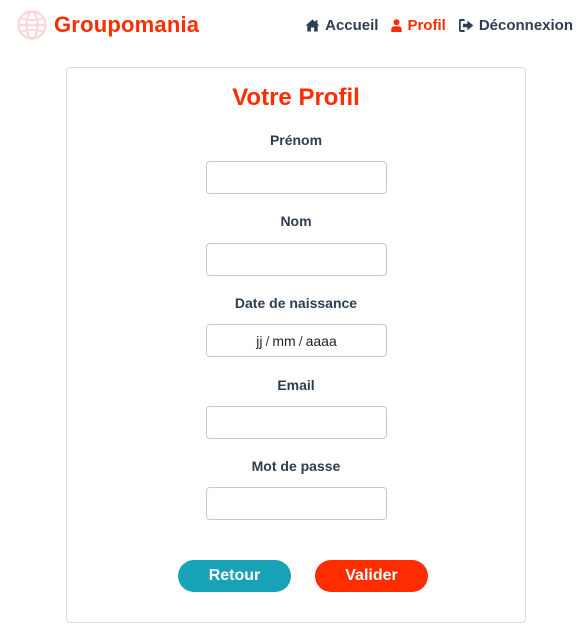 The width and height of the screenshot is (586, 642). Describe the element at coordinates (293, 25) in the screenshot. I see `top-navbar: Groupomania Accueil Profil Déconnexion` at that location.